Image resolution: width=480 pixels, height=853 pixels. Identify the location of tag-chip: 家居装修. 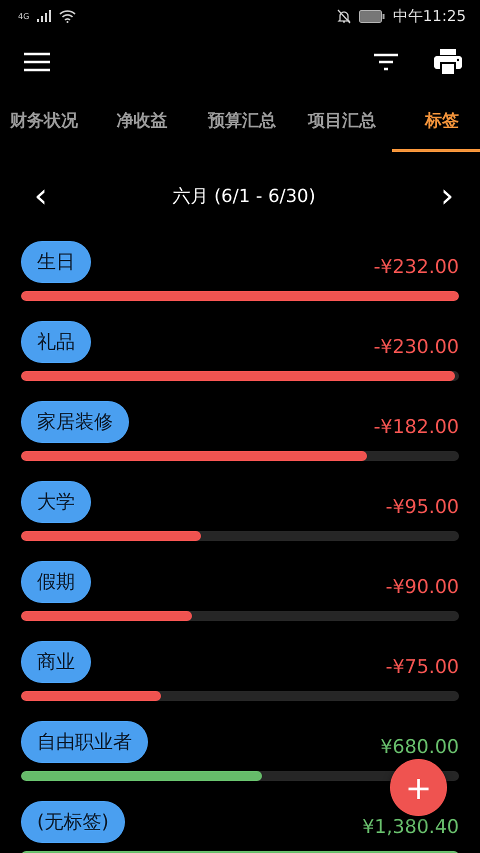
(75, 422).